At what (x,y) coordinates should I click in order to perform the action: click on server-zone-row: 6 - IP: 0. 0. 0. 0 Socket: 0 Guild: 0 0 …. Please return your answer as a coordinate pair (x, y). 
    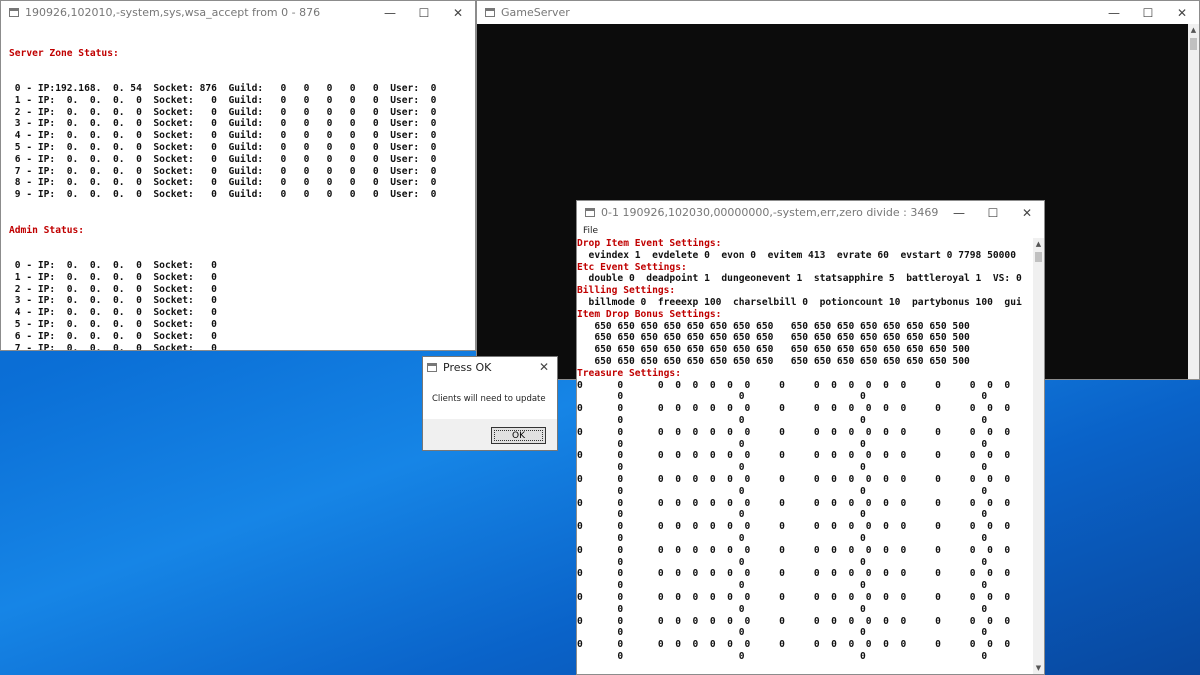
    Looking at the image, I should click on (223, 159).